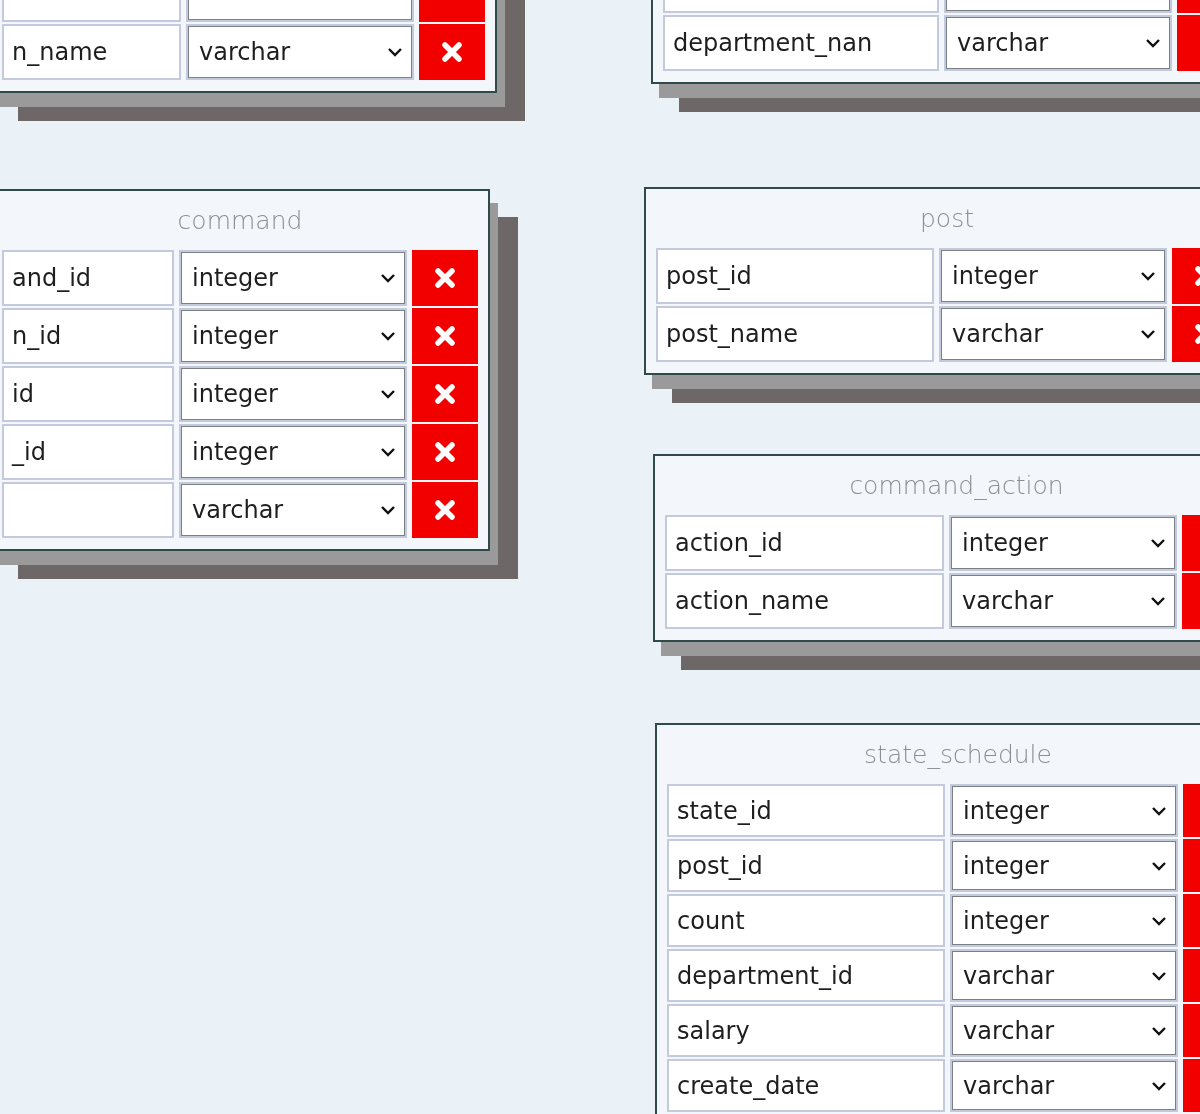 This screenshot has height=1114, width=1200. What do you see at coordinates (806, 1030) in the screenshot?
I see `column-name-field: salary` at bounding box center [806, 1030].